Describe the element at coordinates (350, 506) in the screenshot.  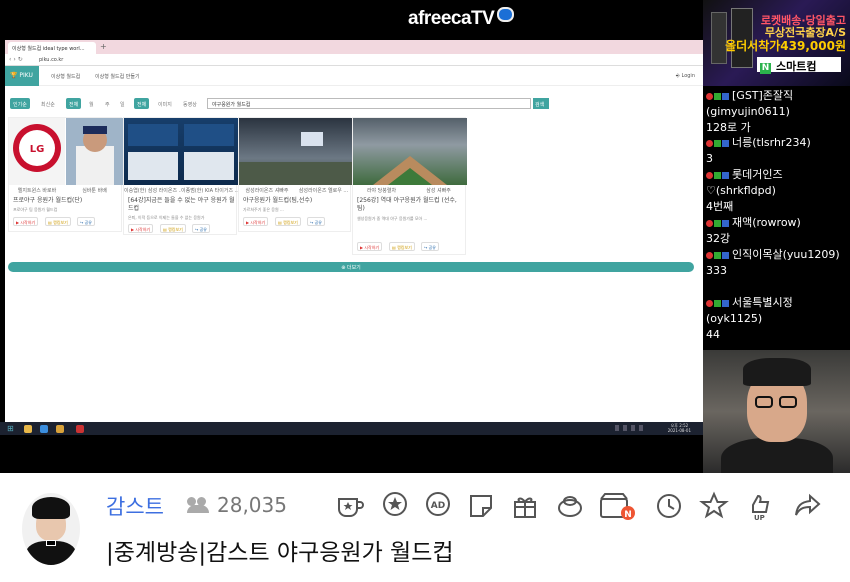
I see `cup-icon` at that location.